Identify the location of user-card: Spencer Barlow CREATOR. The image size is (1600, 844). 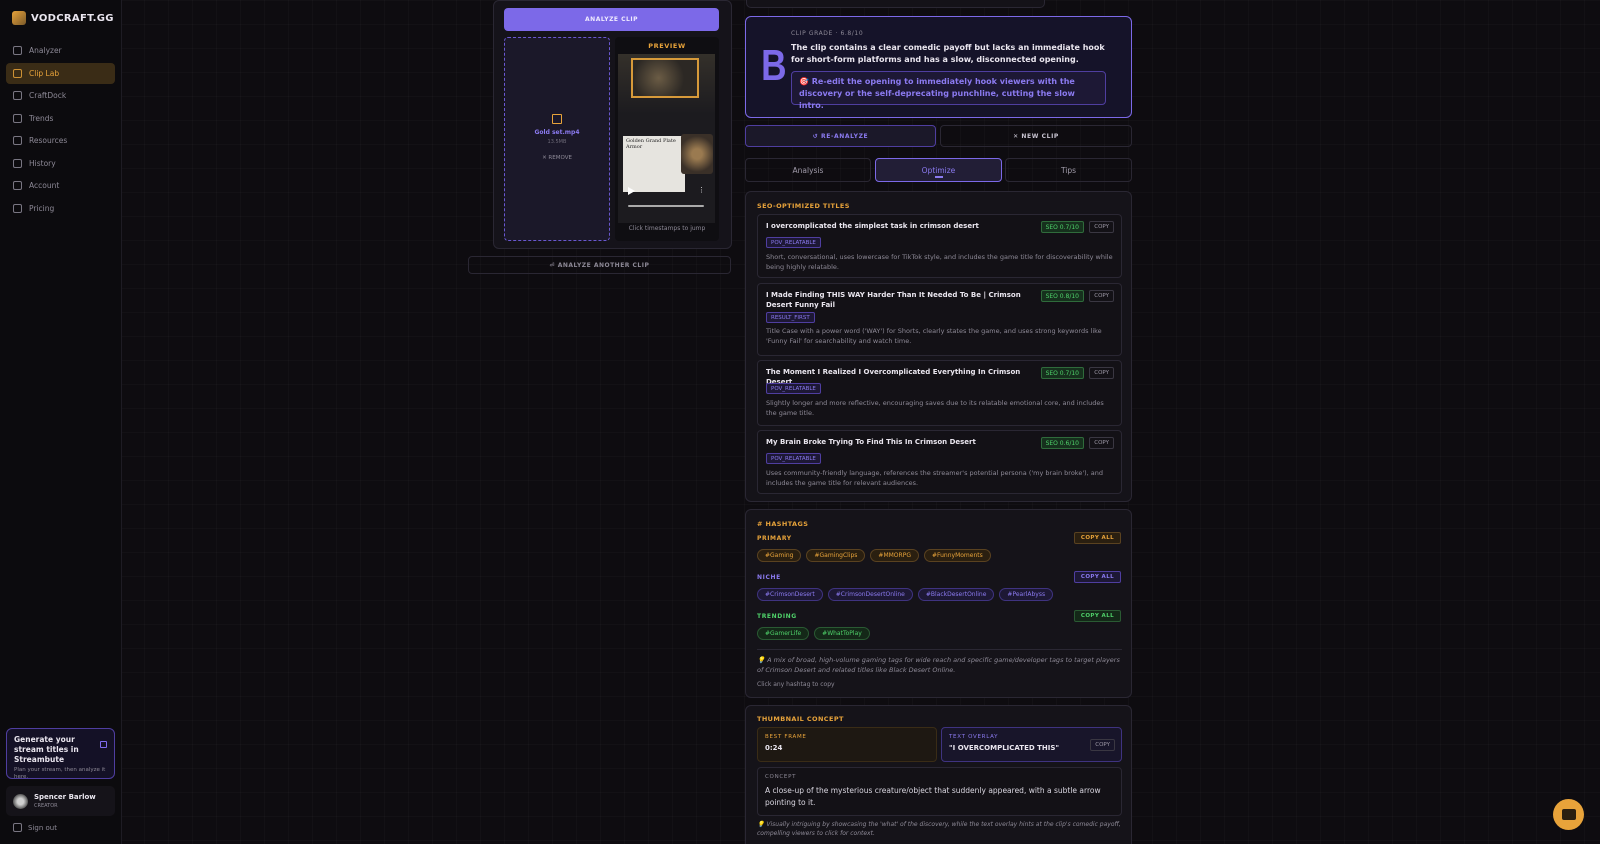
(60, 801).